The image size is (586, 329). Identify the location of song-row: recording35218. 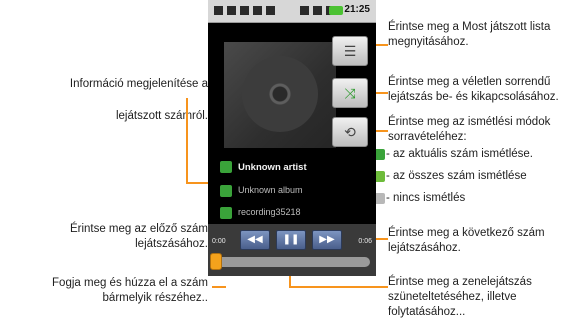
(260, 212).